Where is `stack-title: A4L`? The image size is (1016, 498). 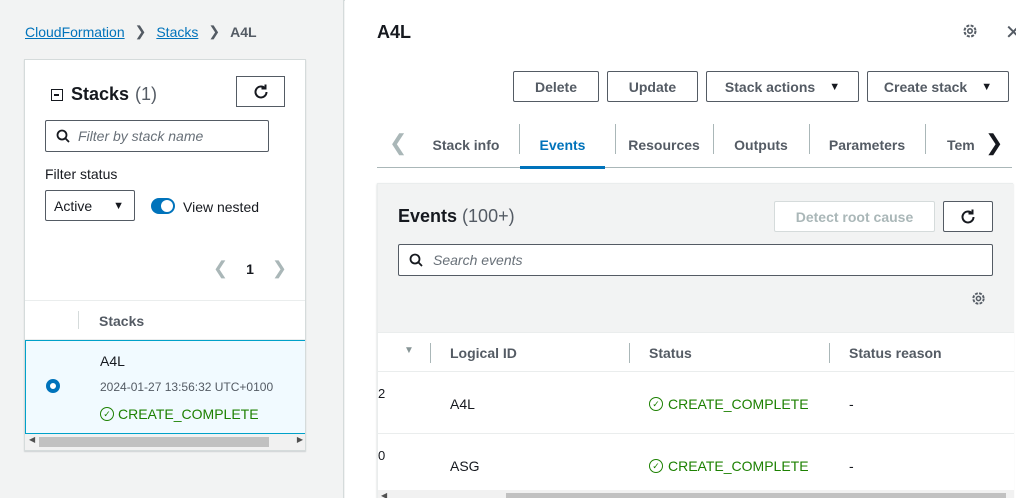 stack-title: A4L is located at coordinates (394, 32).